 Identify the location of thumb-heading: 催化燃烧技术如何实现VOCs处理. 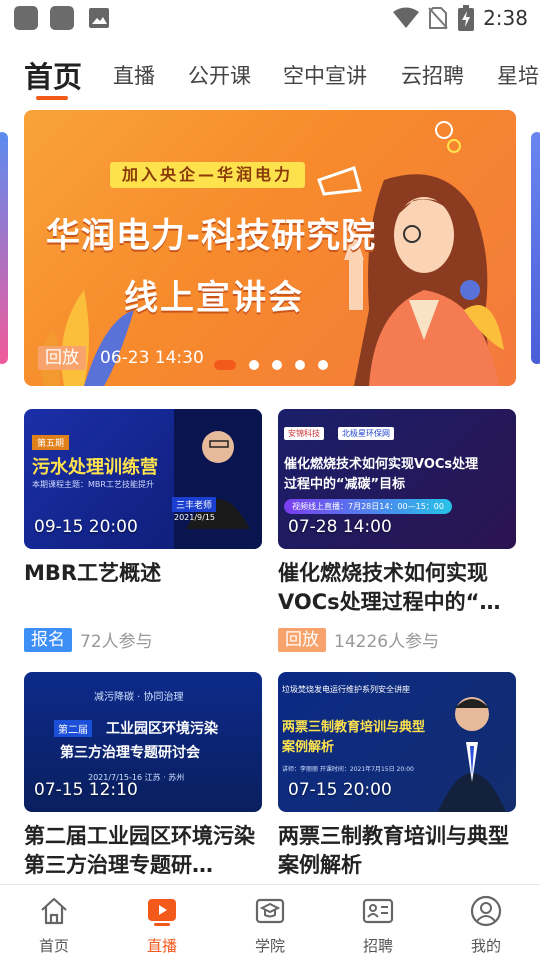
(381, 464).